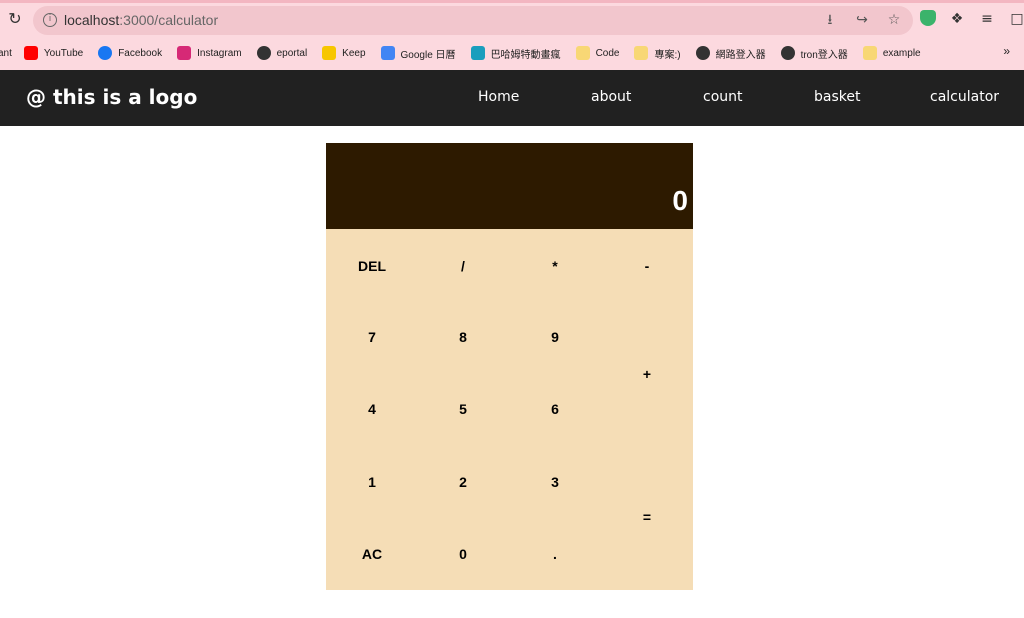 The height and width of the screenshot is (618, 1024). What do you see at coordinates (647, 374) in the screenshot?
I see `plus-button: +` at bounding box center [647, 374].